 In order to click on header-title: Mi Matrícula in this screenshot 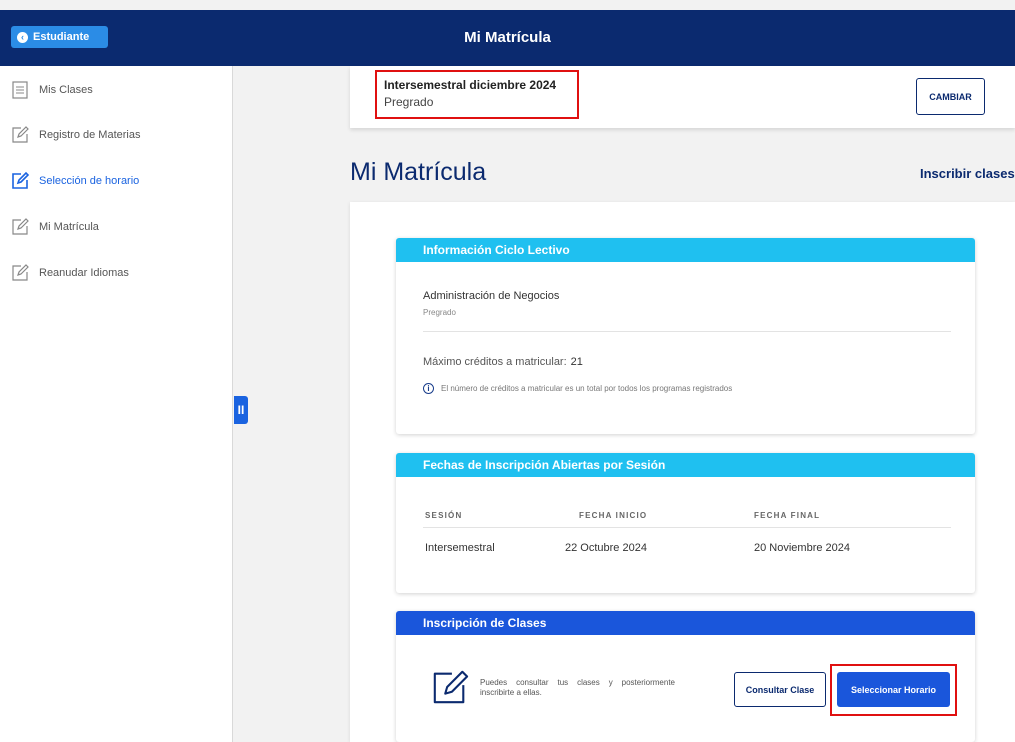, I will do `click(507, 37)`.